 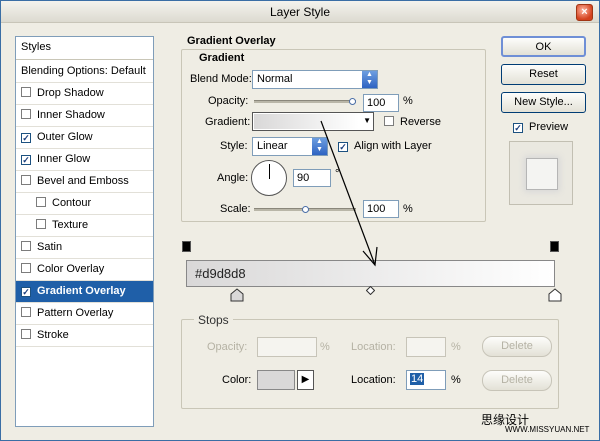 I want to click on styles-list-item: Drop Shadow, so click(x=84, y=94).